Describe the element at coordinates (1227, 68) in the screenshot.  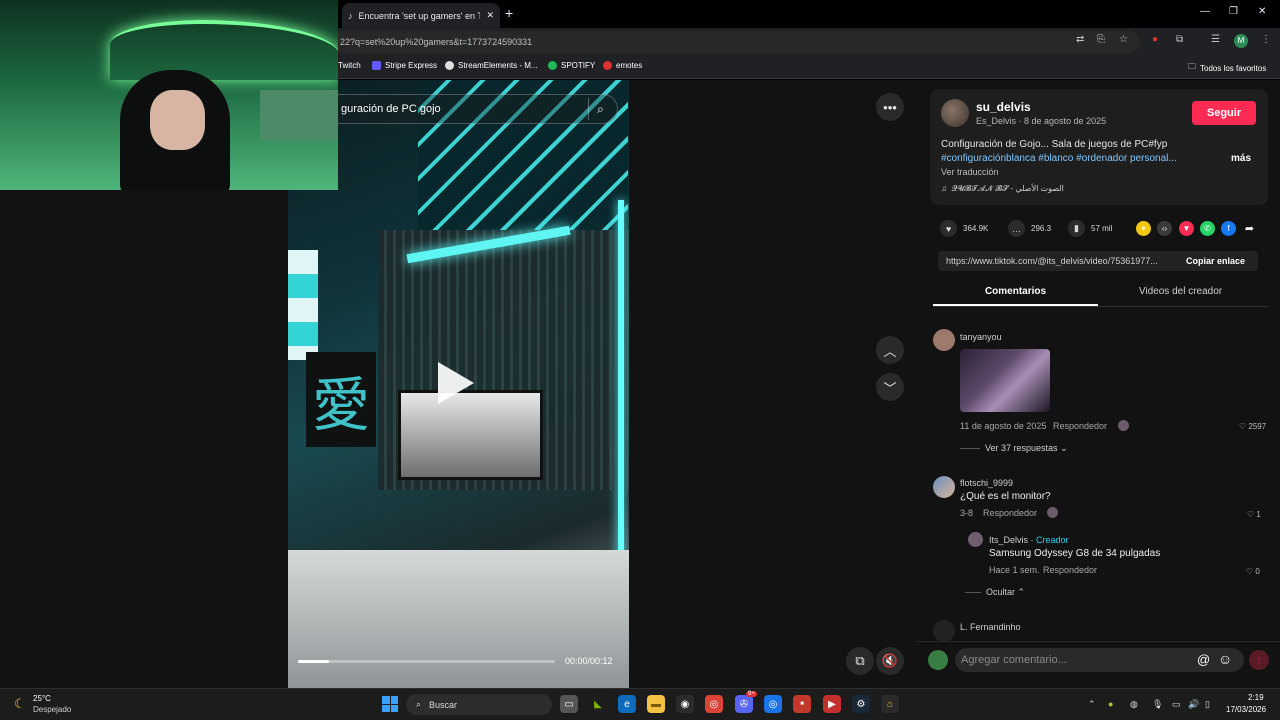
I see `all-favorites: 🗀 Todos los favoritos` at that location.